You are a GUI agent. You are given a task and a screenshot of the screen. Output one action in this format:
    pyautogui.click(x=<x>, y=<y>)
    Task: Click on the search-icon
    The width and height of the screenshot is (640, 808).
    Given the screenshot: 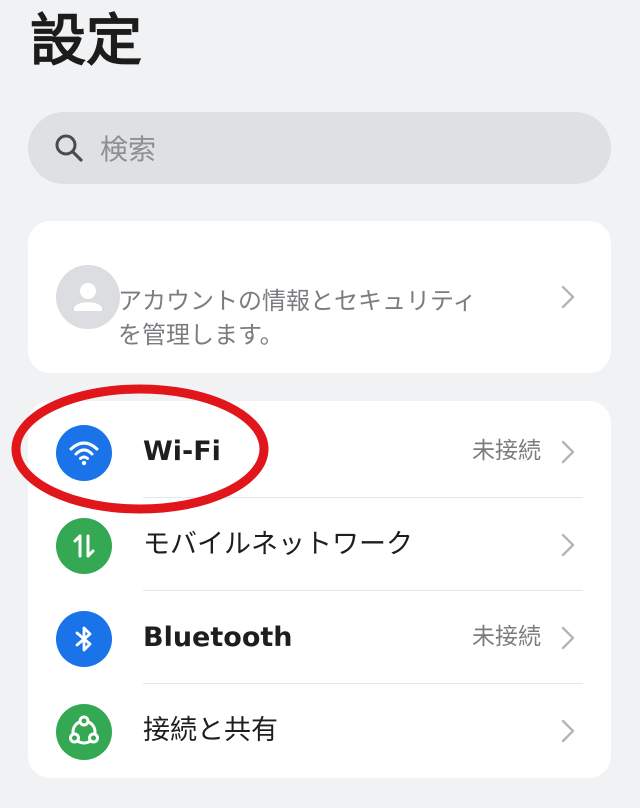 What is the action you would take?
    pyautogui.click(x=69, y=148)
    